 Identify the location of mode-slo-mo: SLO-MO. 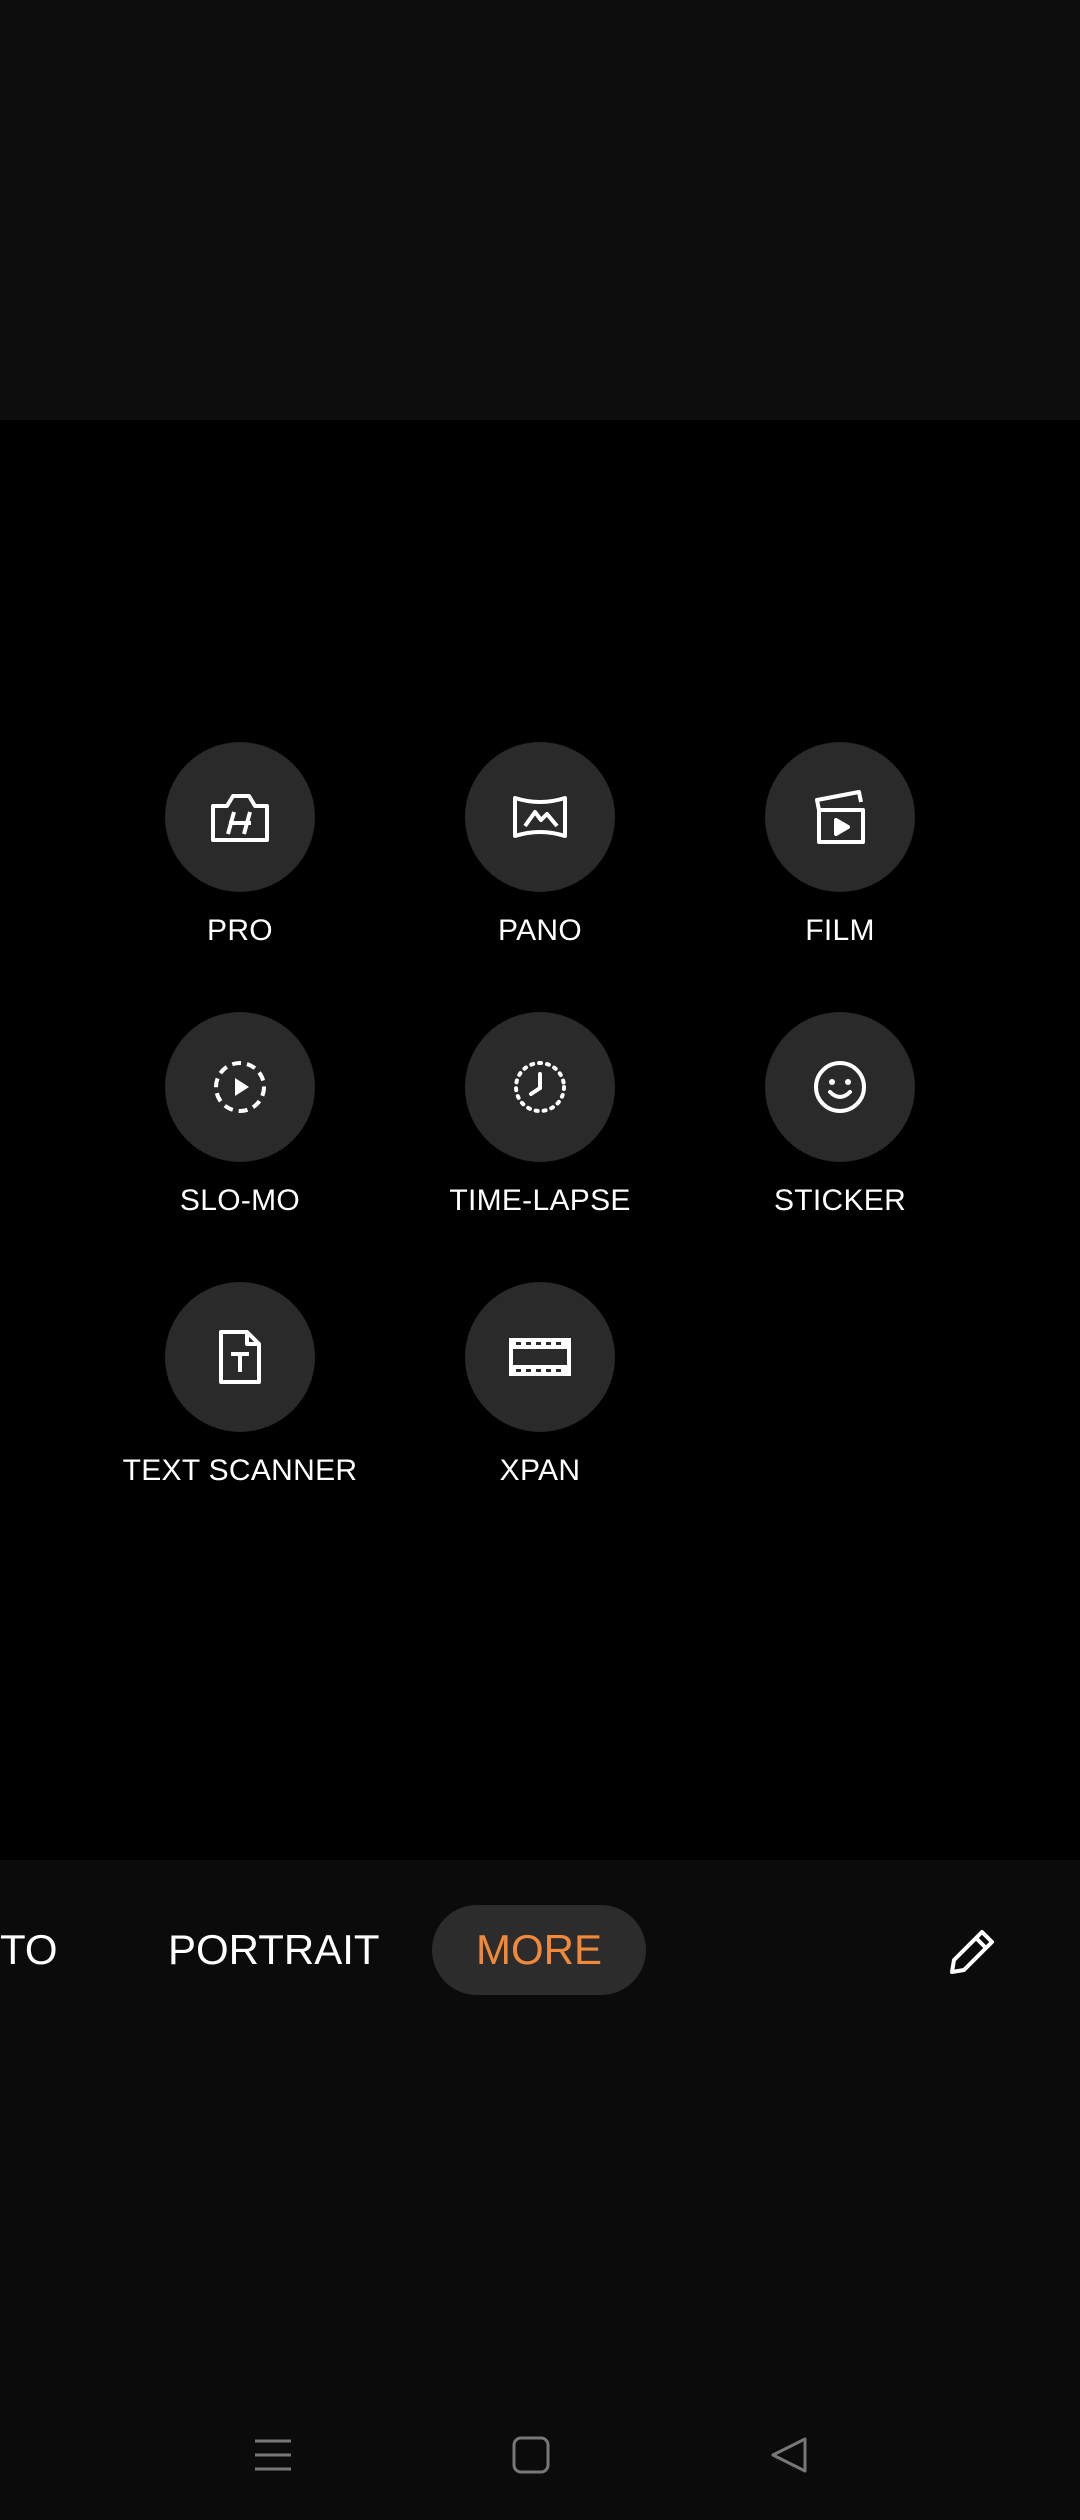
(240, 1137).